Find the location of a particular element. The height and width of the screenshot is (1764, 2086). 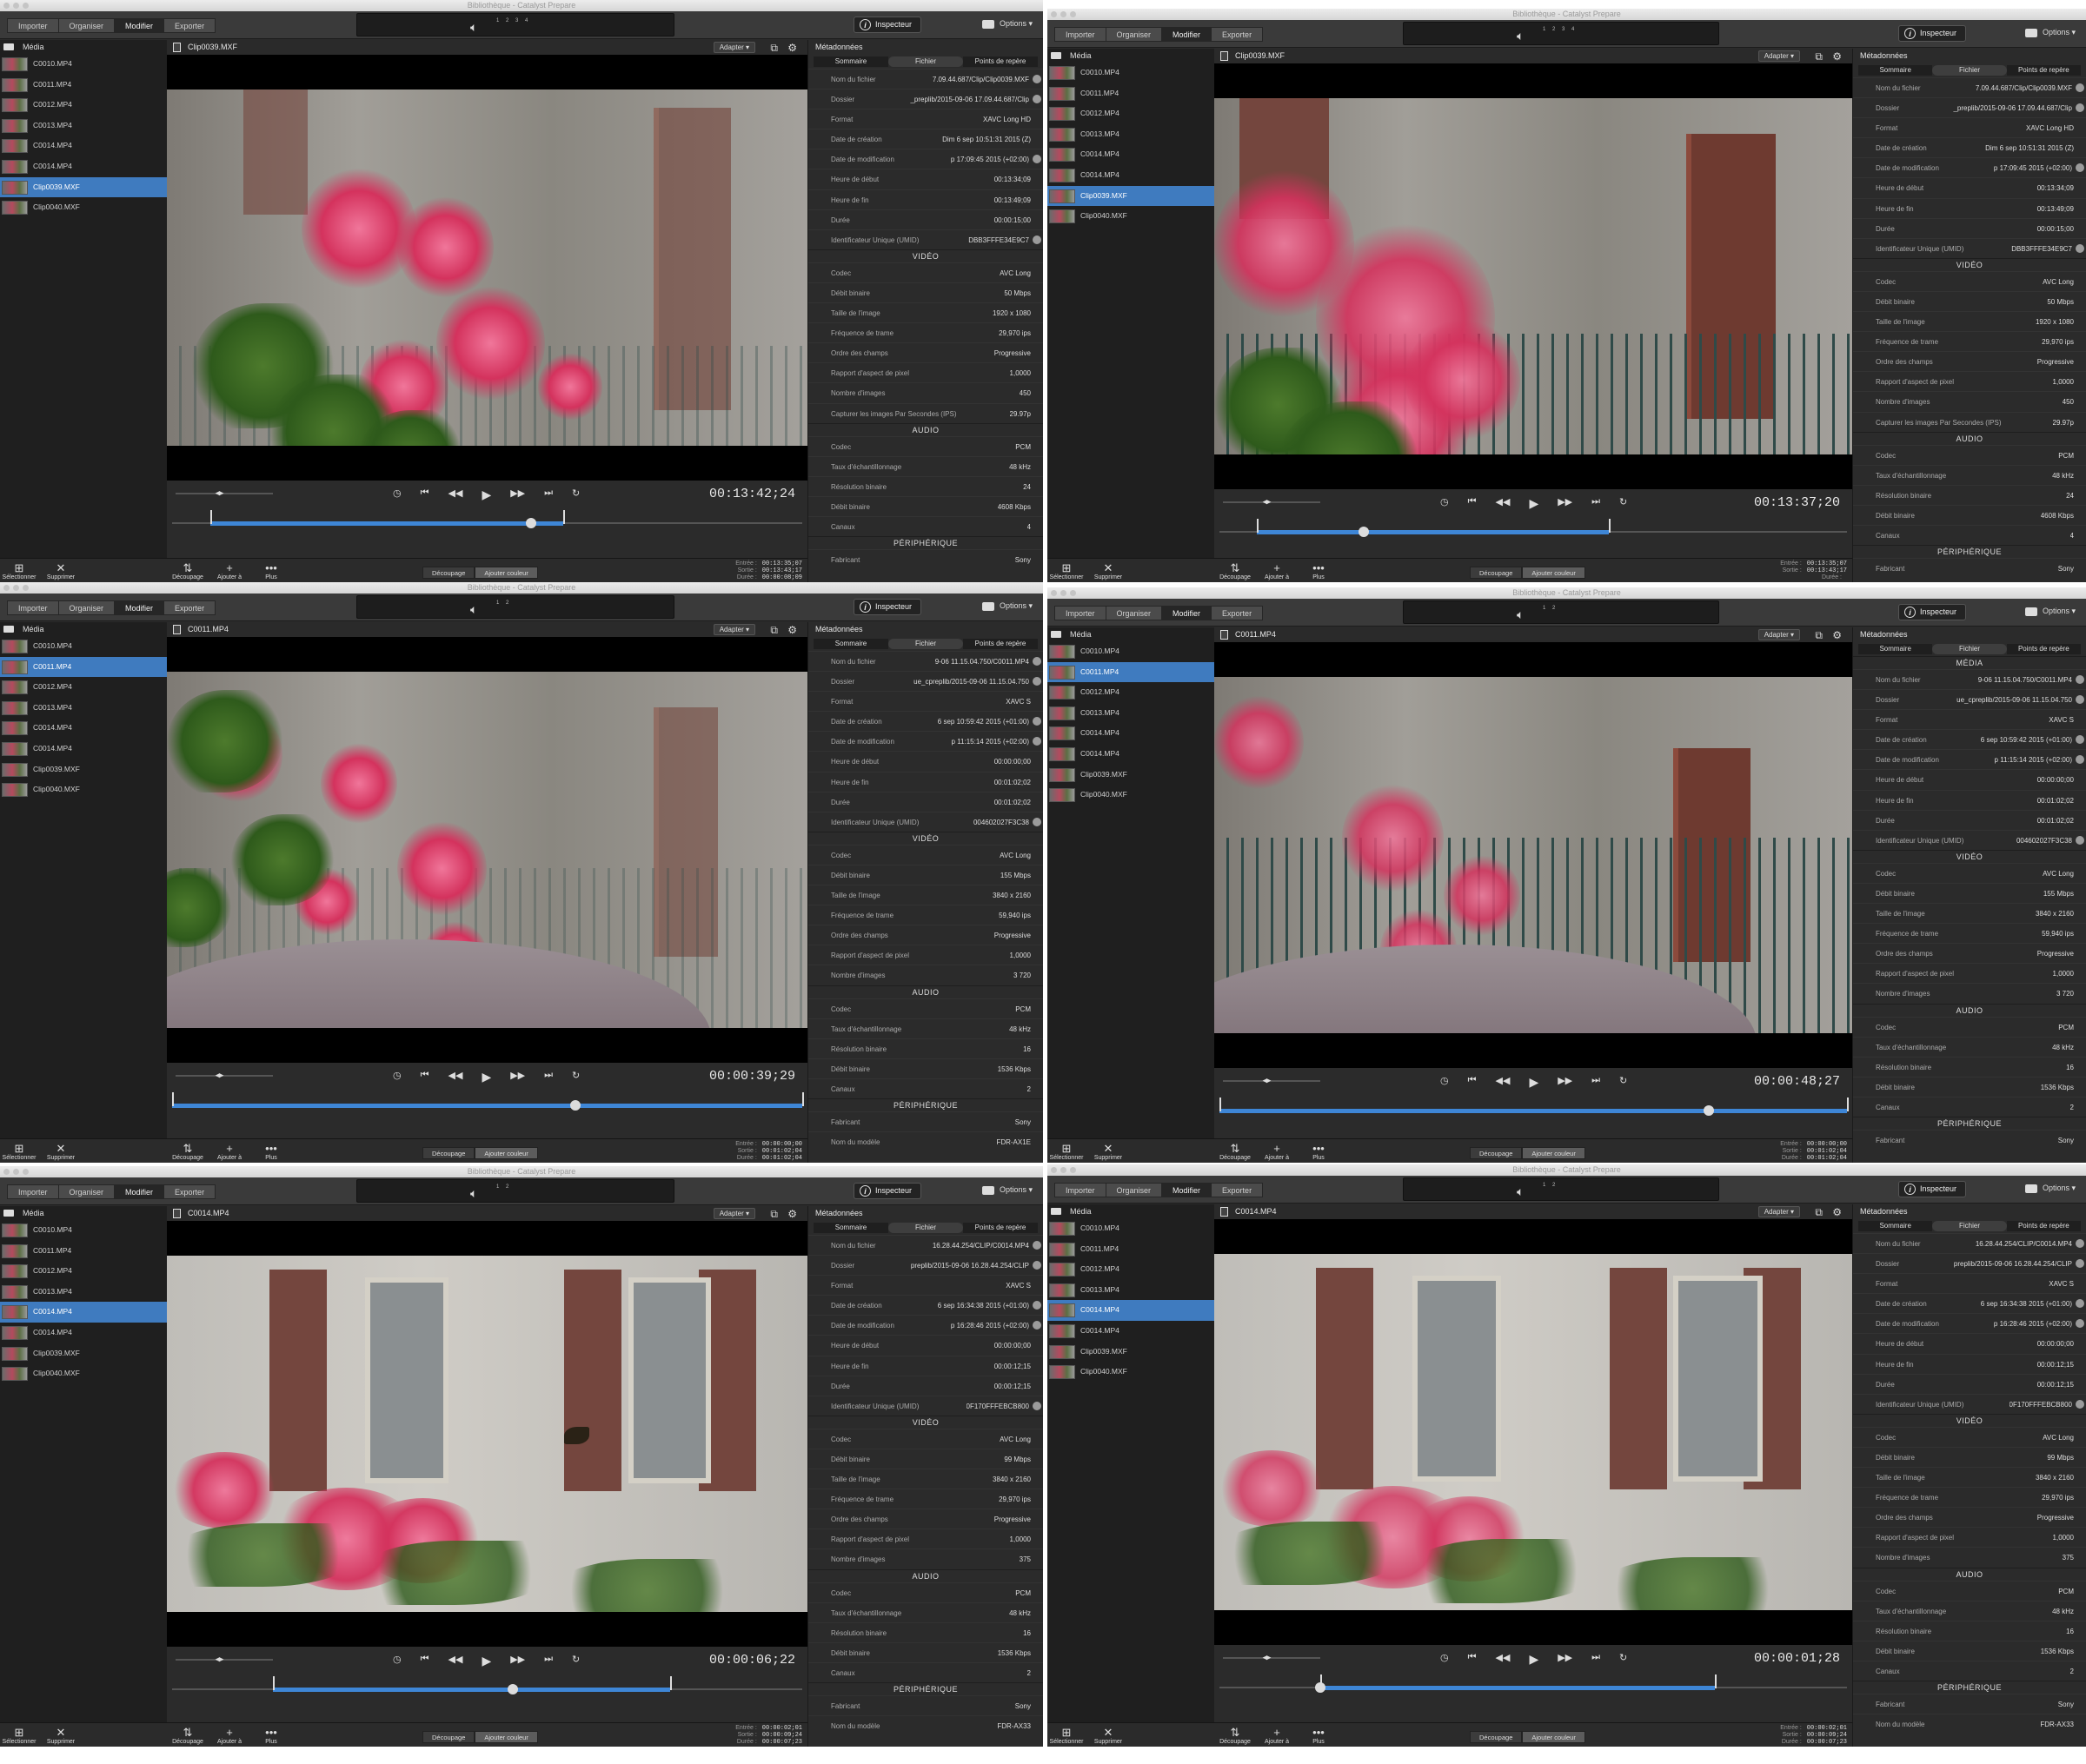

playhead-handle is located at coordinates (1709, 1110).